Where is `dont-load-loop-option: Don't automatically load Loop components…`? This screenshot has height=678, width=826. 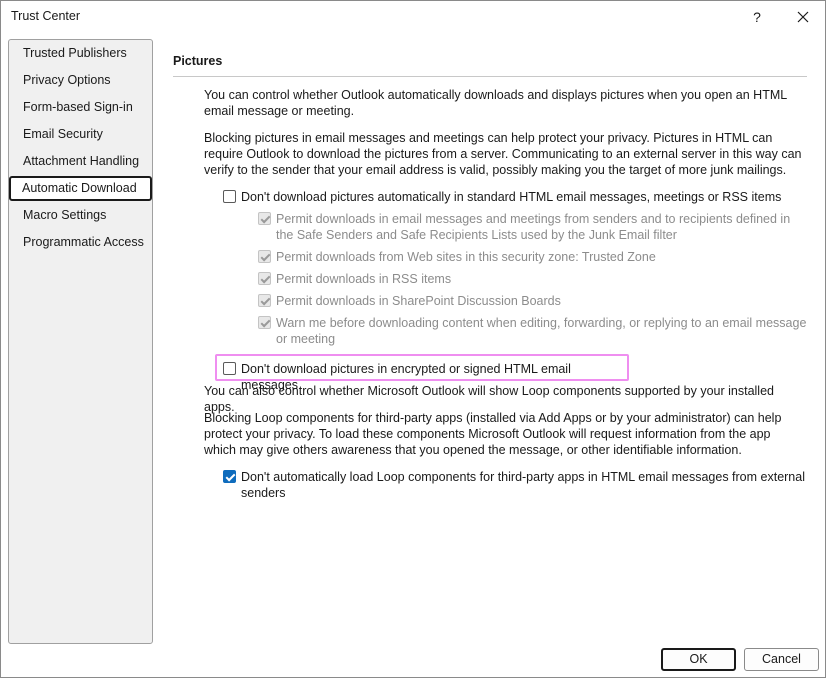
dont-load-loop-option: Don't automatically load Loop components… is located at coordinates (515, 485).